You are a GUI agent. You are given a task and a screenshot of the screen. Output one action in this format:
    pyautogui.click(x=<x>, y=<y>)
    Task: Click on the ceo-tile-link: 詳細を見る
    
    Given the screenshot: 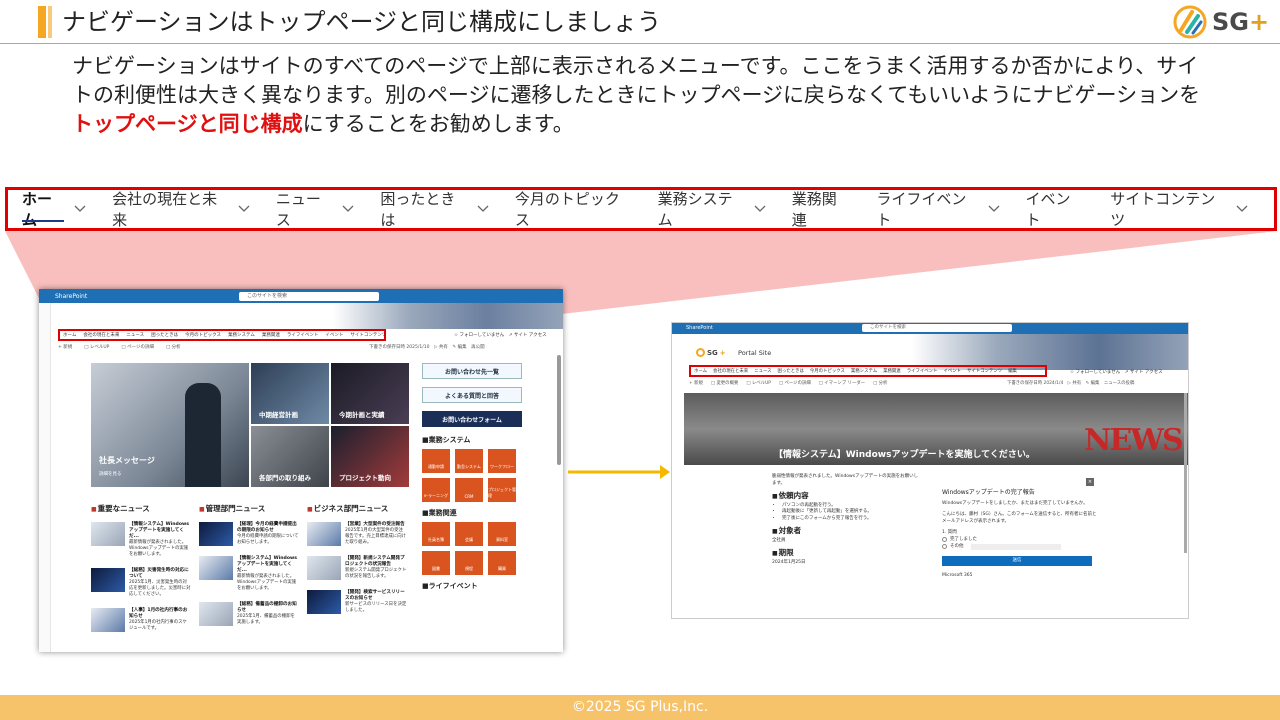 What is the action you would take?
    pyautogui.click(x=110, y=474)
    